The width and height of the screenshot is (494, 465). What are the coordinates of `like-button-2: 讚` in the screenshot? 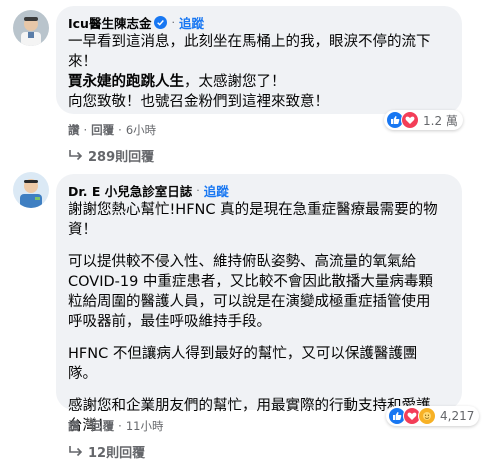 It's located at (74, 426).